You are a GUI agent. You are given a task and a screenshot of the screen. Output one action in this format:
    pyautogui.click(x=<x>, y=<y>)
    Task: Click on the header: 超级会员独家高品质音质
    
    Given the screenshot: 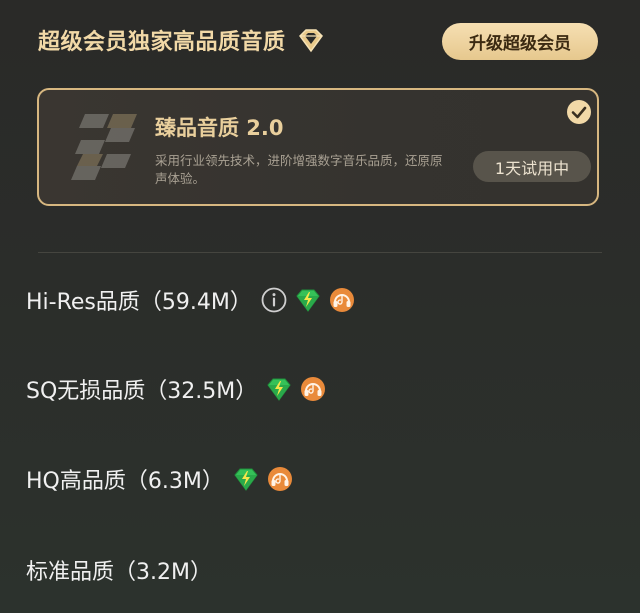 What is the action you would take?
    pyautogui.click(x=182, y=40)
    